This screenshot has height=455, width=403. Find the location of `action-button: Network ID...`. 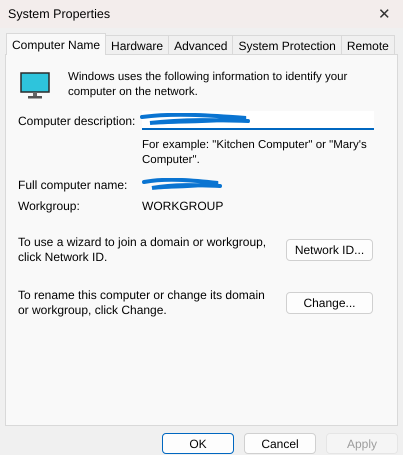

action-button: Network ID... is located at coordinates (329, 250).